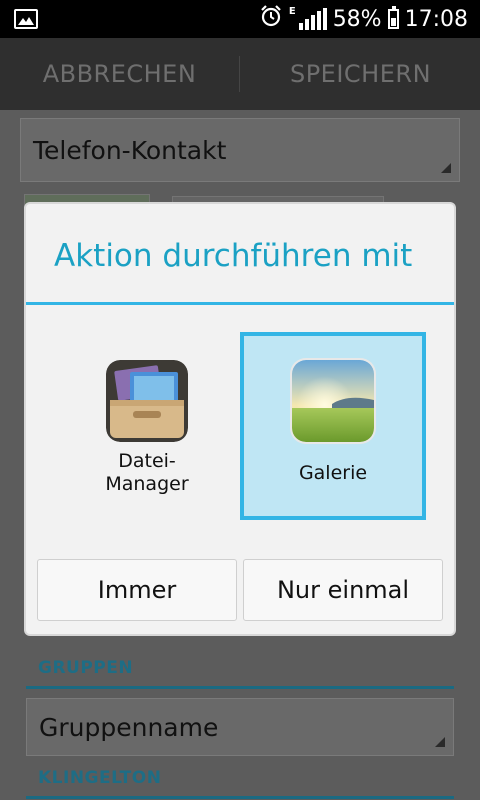 This screenshot has height=800, width=480. Describe the element at coordinates (240, 727) in the screenshot. I see `group-name-spinner: Gruppenname` at that location.